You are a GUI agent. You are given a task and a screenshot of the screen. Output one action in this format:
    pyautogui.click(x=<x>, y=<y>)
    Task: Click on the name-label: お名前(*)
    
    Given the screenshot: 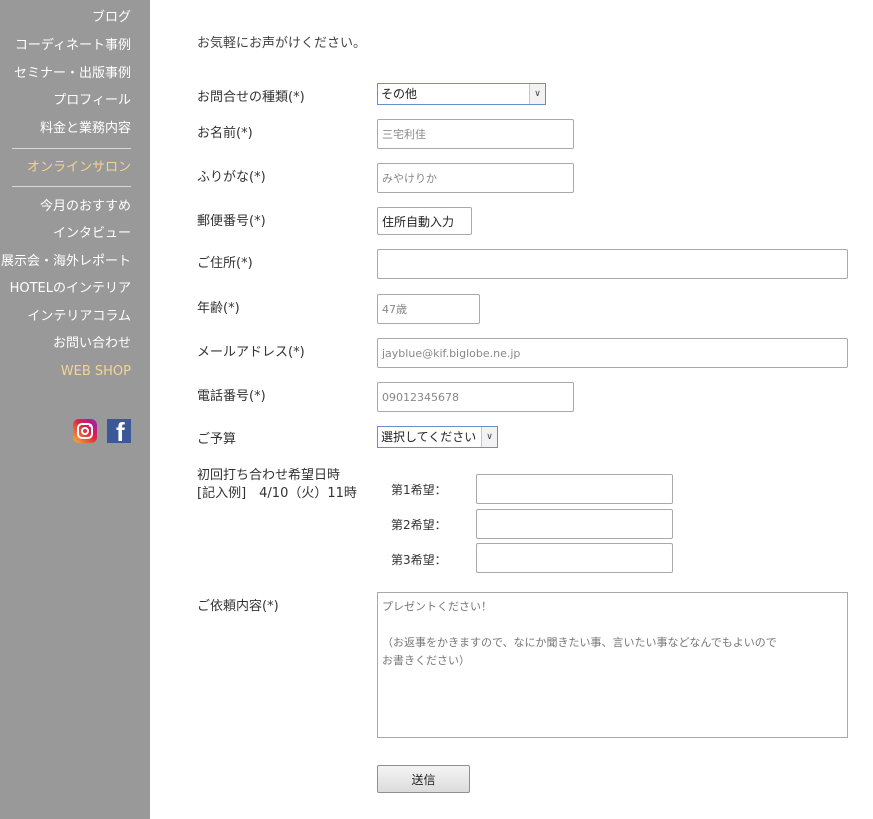 What is the action you would take?
    pyautogui.click(x=225, y=133)
    